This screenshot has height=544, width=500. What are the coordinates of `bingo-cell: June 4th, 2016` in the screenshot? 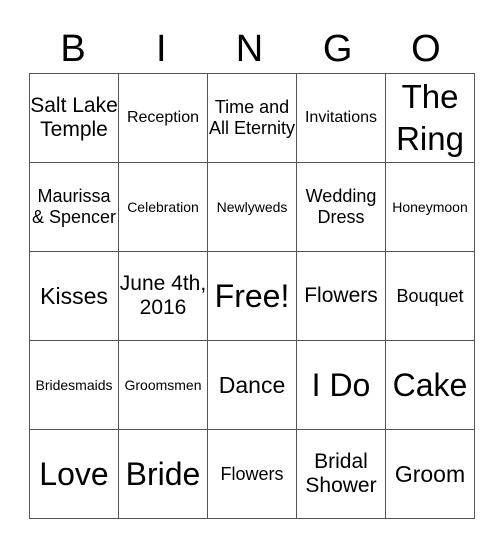 It's located at (163, 296).